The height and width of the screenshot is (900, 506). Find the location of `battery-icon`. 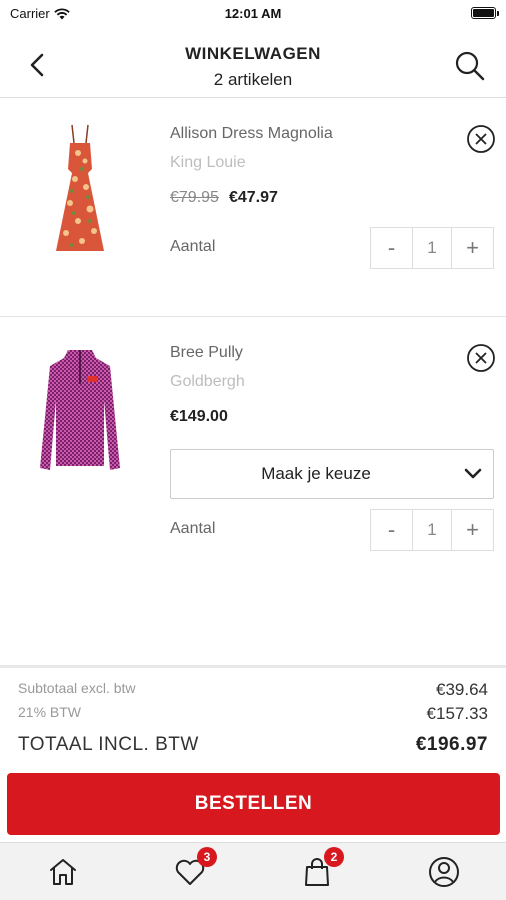

battery-icon is located at coordinates (485, 13).